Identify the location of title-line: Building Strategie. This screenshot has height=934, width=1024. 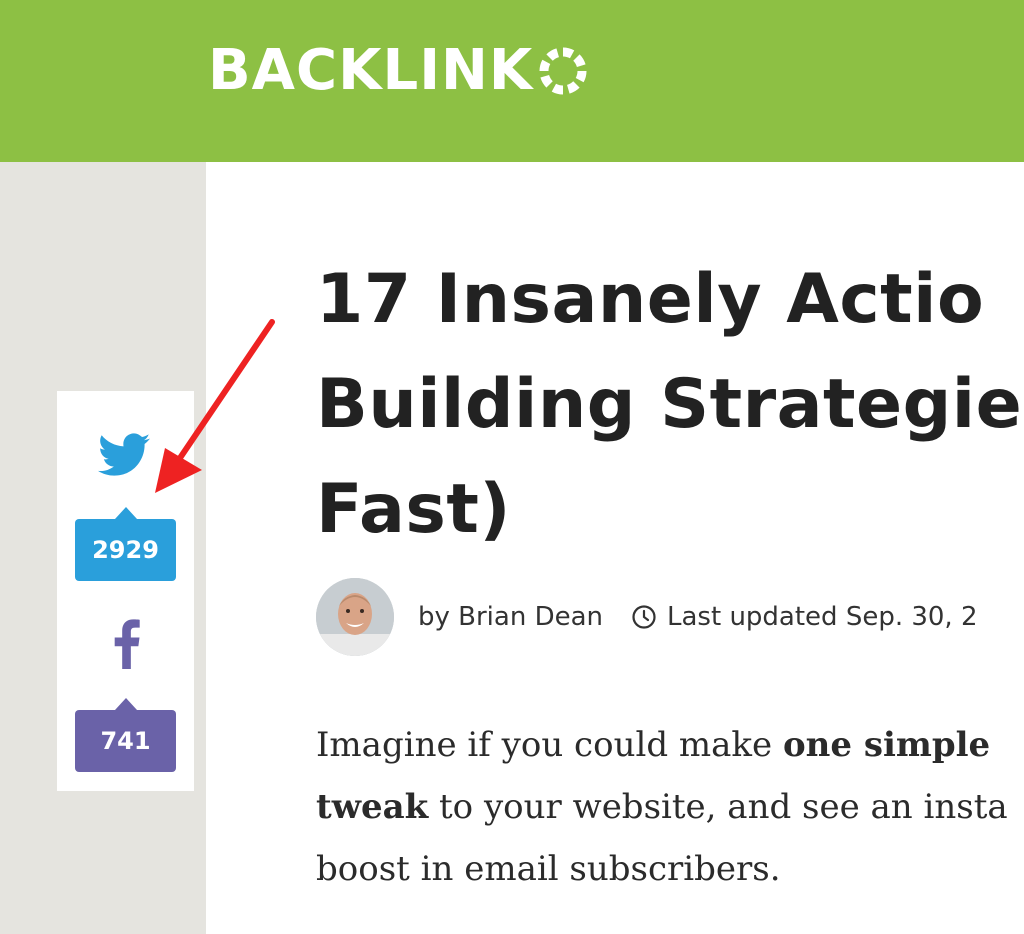
(669, 404).